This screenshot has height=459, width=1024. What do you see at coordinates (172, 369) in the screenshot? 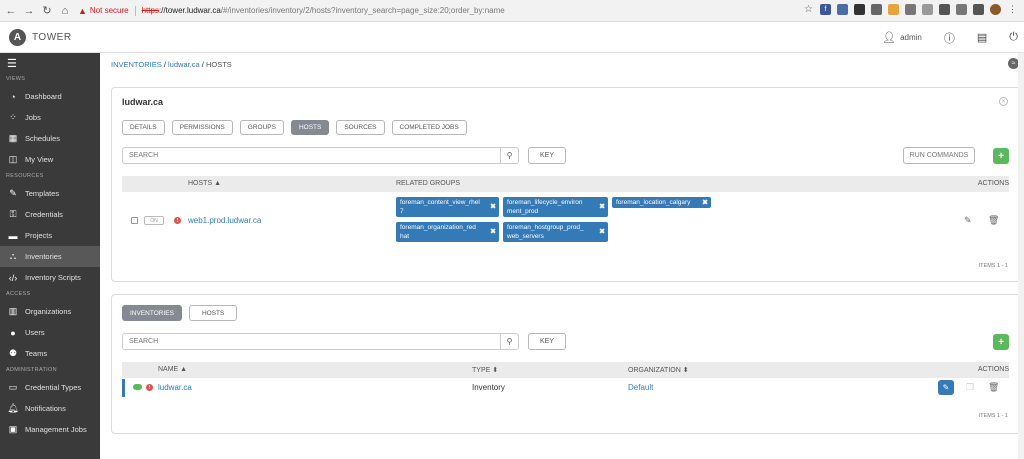
I see `column-name: NAME ▲` at bounding box center [172, 369].